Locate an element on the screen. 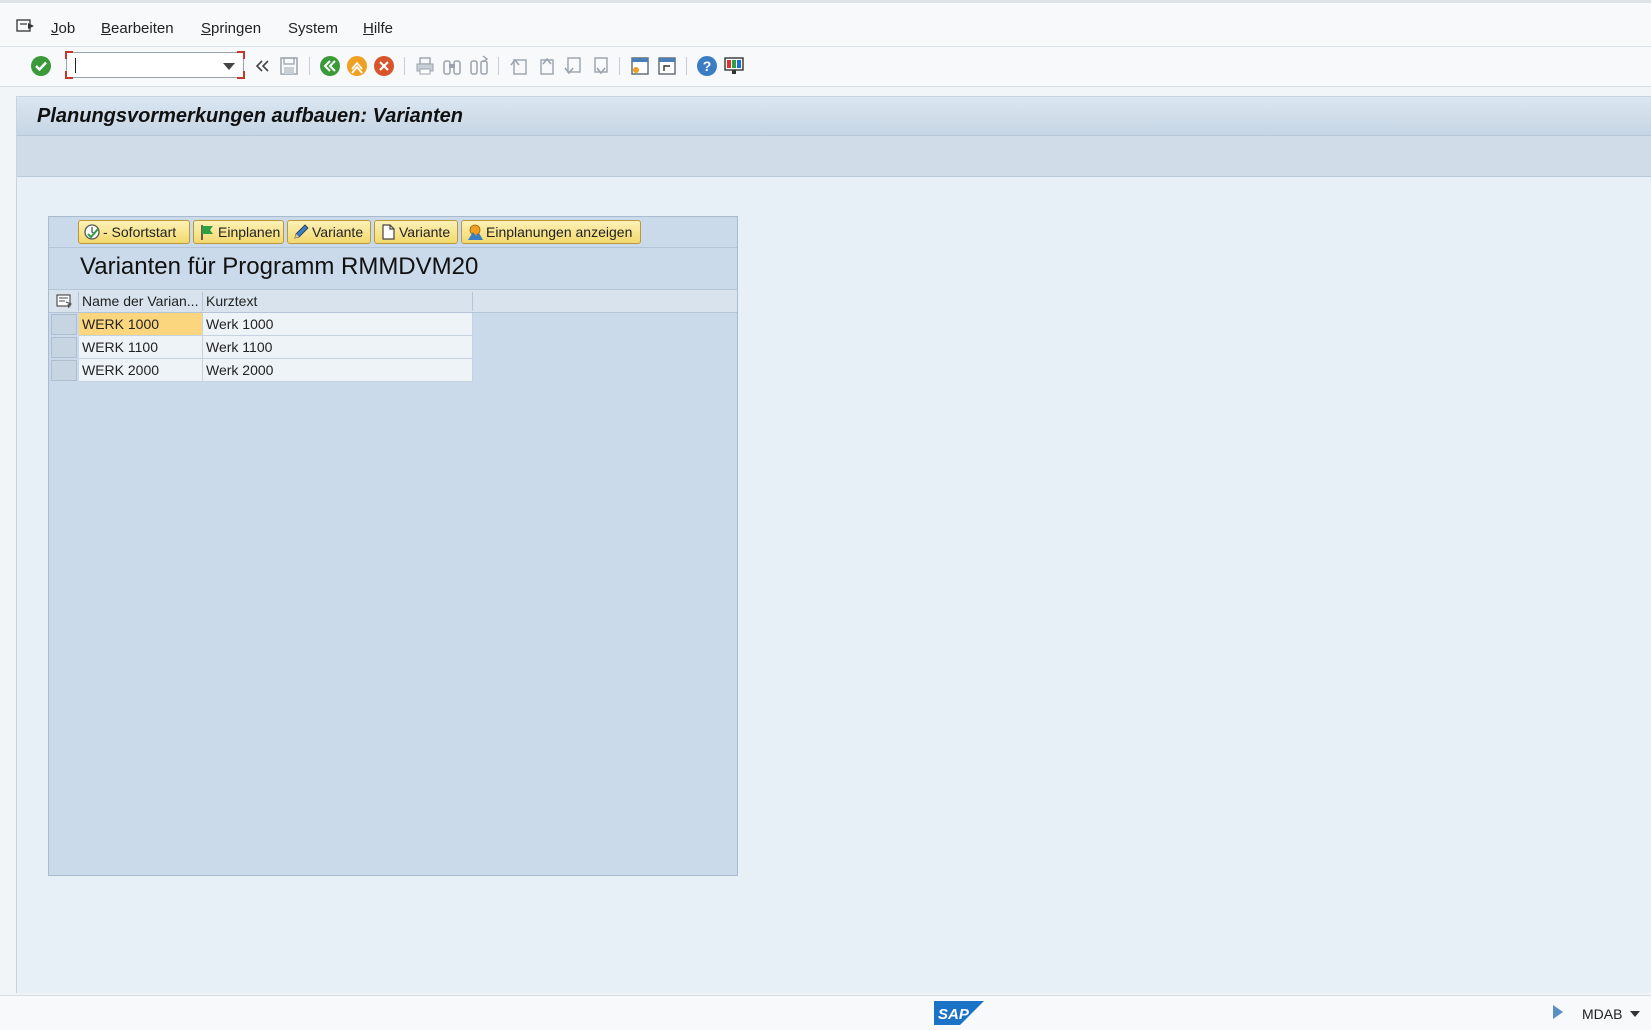  menu-bearbeiten: Bearbeiten is located at coordinates (137, 28).